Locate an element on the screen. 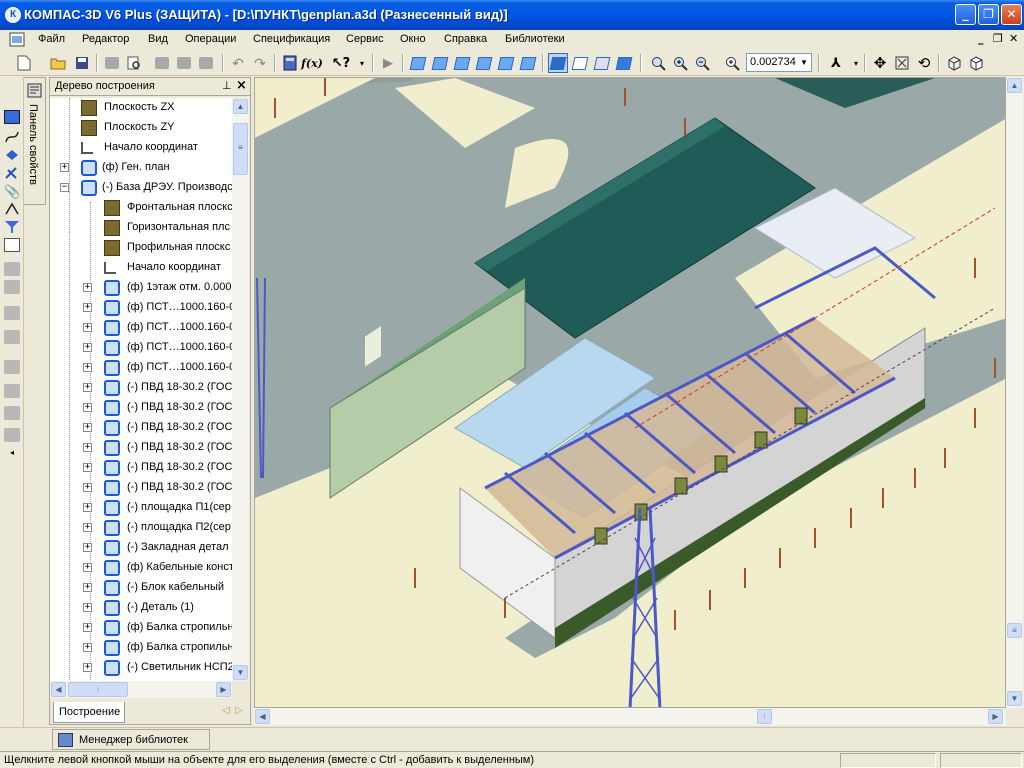 This screenshot has height=768, width=1024. view-orientation-icon: ▶ is located at coordinates (388, 63).